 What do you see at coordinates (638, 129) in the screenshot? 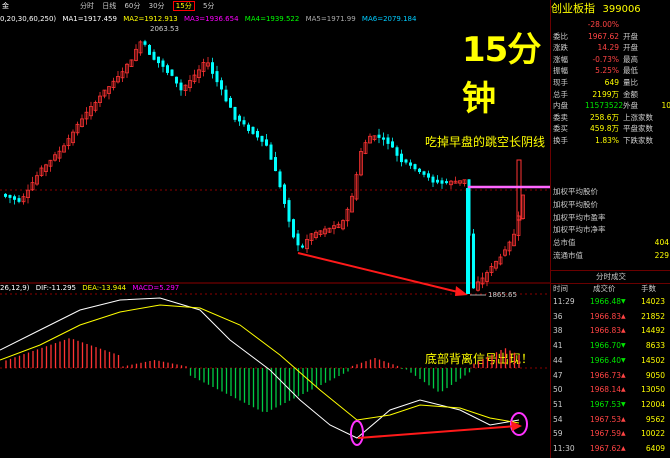
I see `quote-label-2: 平盘家数` at bounding box center [638, 129].